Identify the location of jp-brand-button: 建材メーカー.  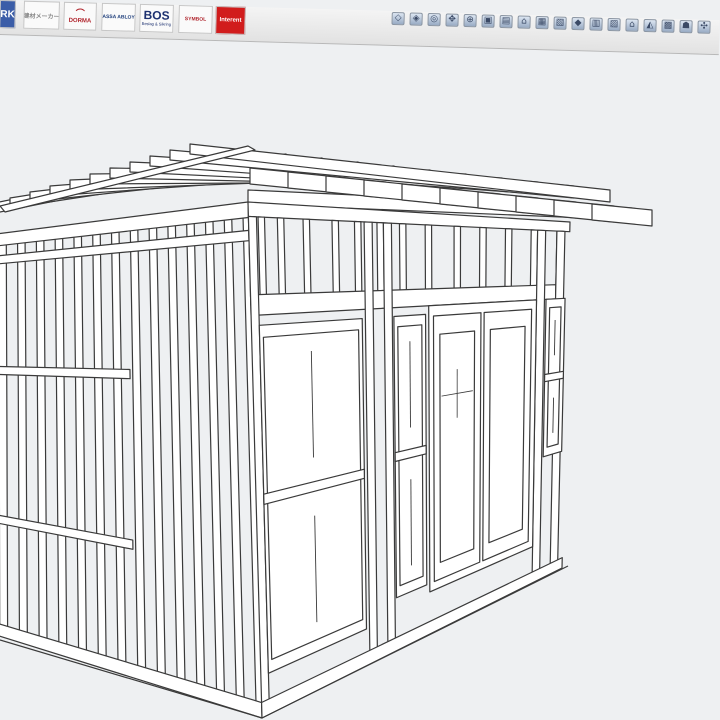
(41, 15).